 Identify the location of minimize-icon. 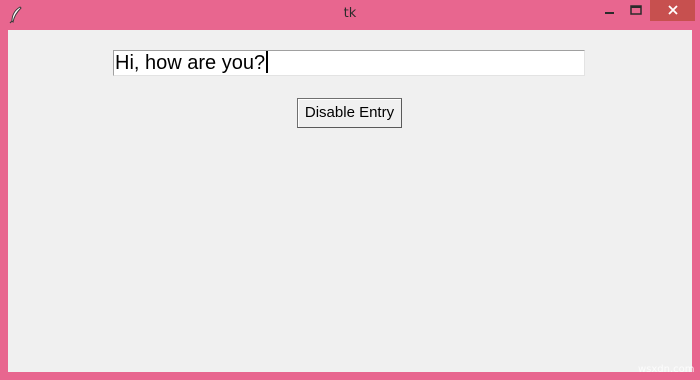
(610, 11).